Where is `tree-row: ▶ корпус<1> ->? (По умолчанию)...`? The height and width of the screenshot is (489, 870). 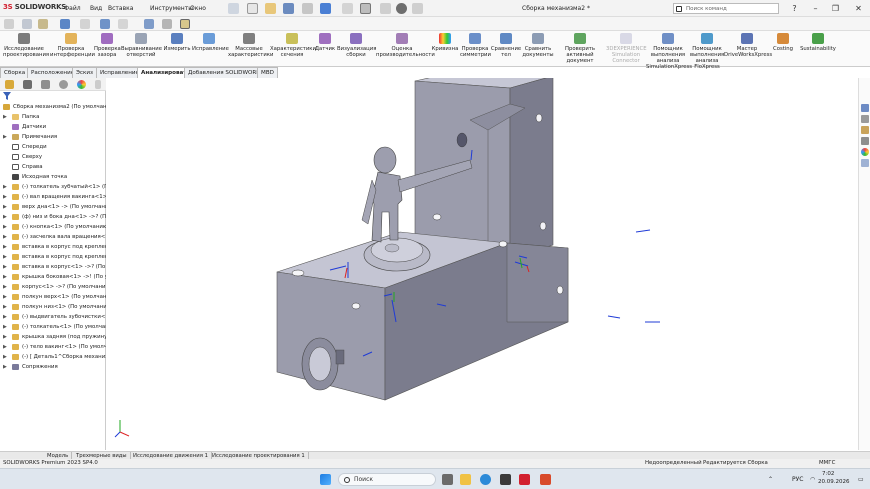 tree-row: ▶ корпус<1> ->? (По умолчанию)... is located at coordinates (53, 287).